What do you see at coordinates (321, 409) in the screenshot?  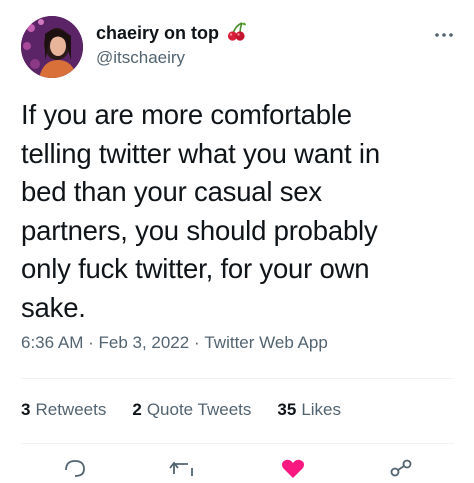 I see `likes-label: Likes` at bounding box center [321, 409].